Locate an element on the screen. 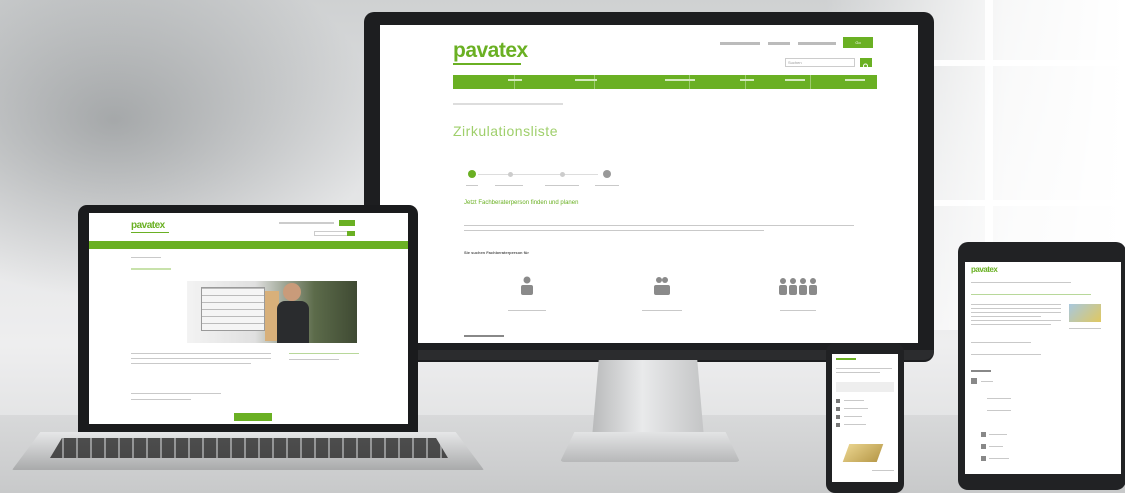 This screenshot has height=493, width=1125. product-image is located at coordinates (863, 453).